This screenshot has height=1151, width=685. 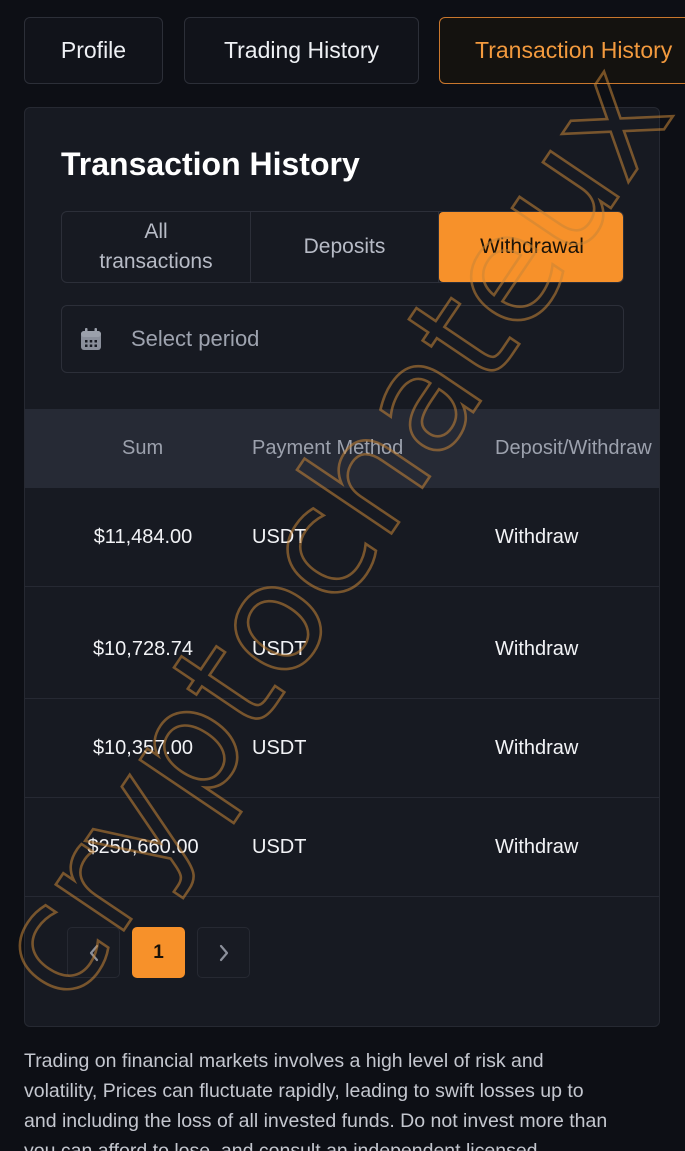 I want to click on chevron-right-icon, so click(x=223, y=952).